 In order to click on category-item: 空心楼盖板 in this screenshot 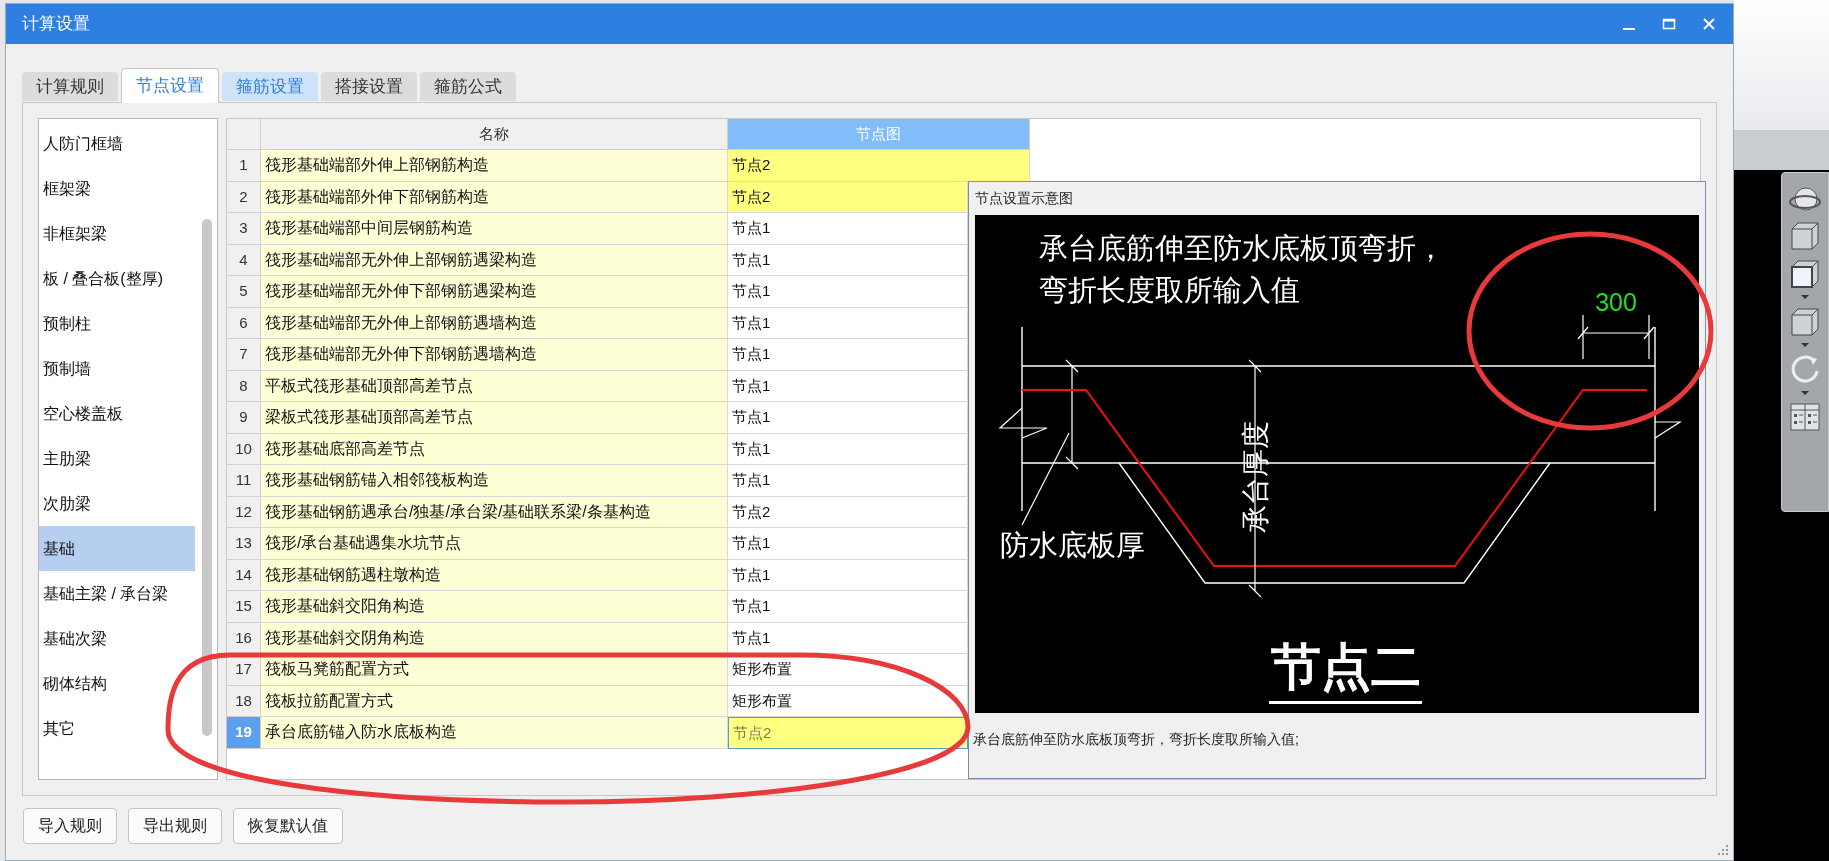, I will do `click(117, 413)`.